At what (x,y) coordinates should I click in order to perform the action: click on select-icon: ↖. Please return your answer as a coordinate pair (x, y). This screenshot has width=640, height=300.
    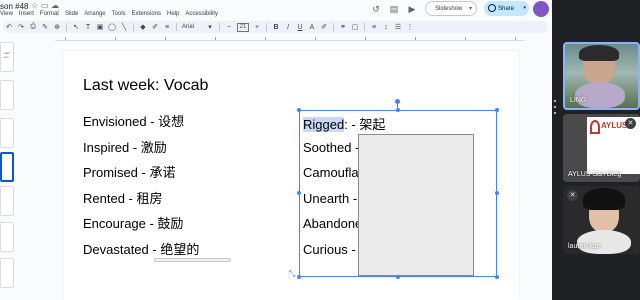
    Looking at the image, I should click on (76, 27).